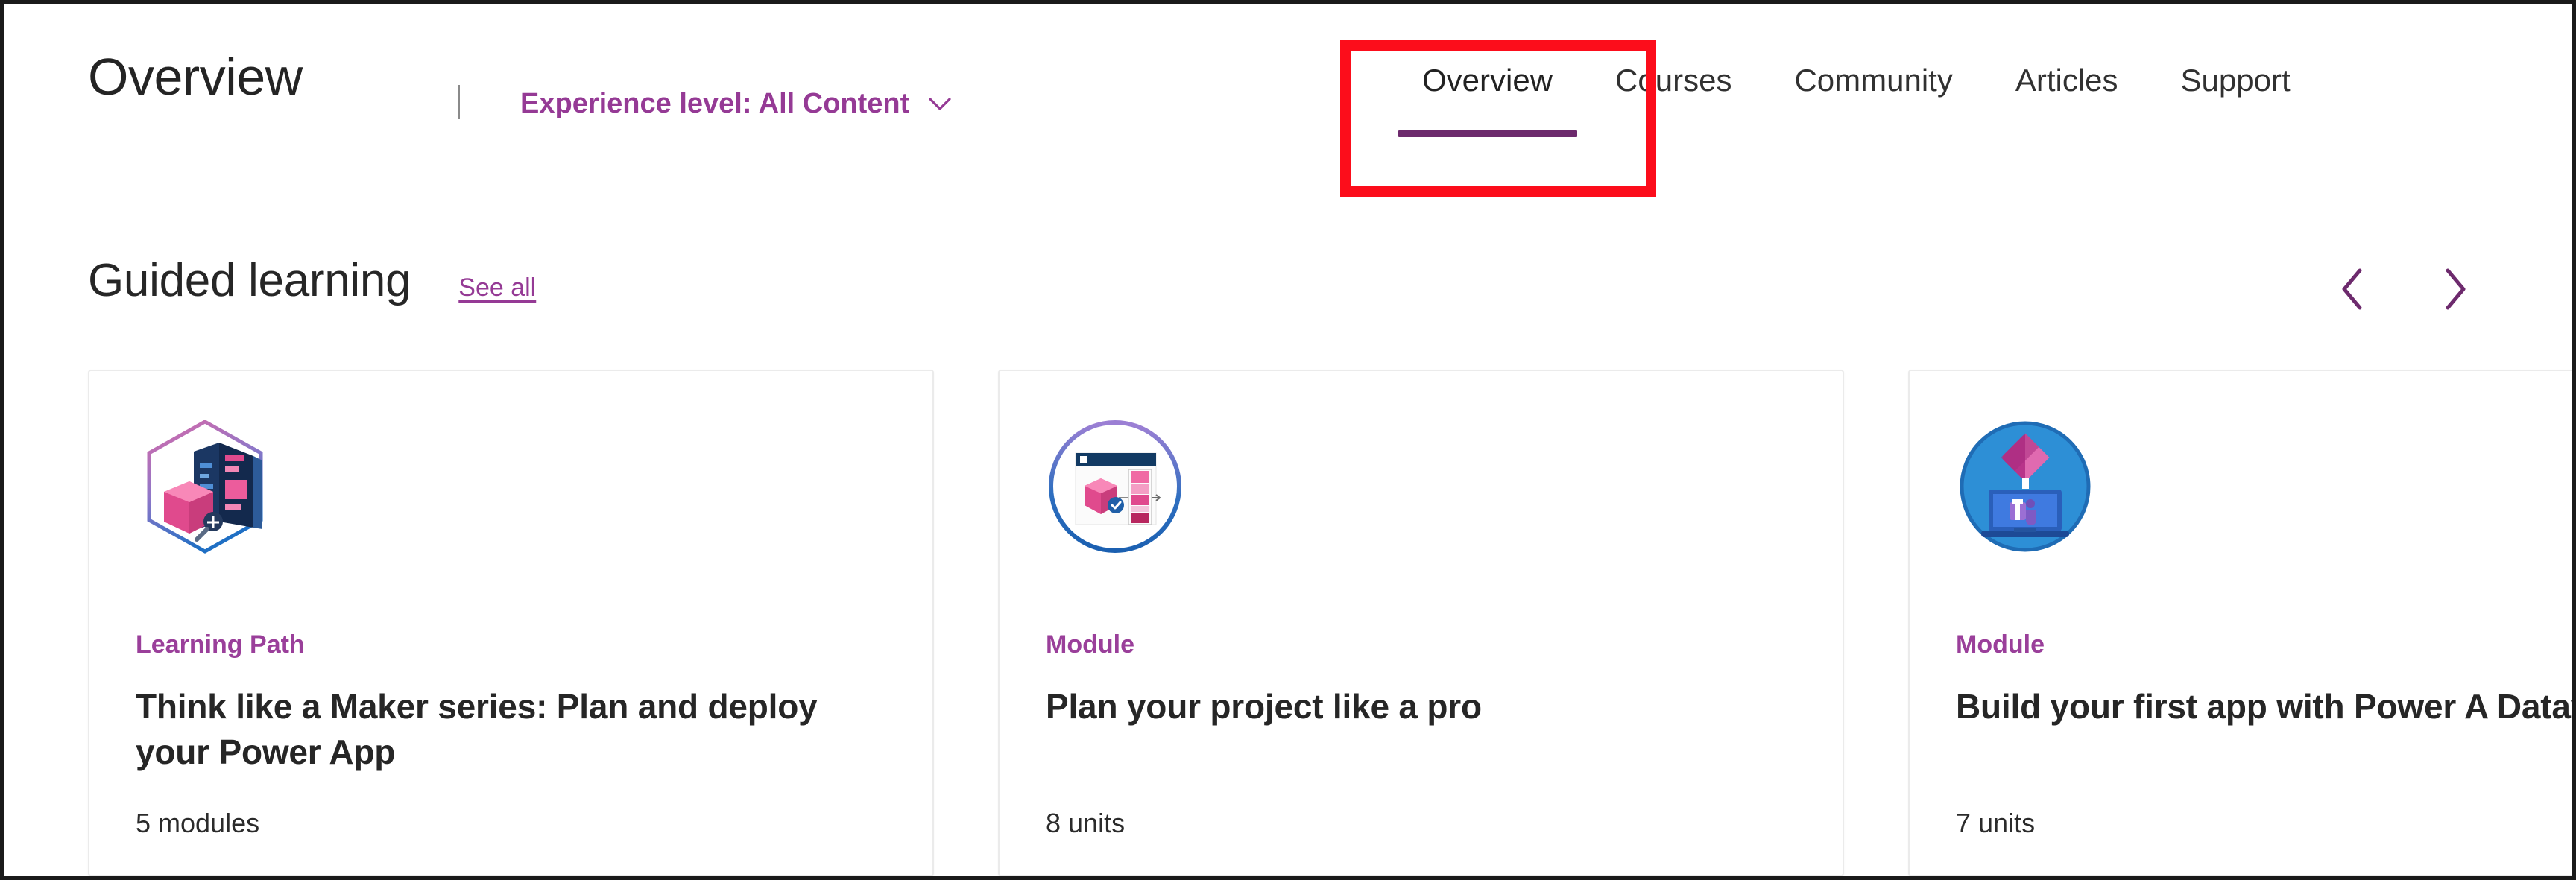 This screenshot has width=2576, height=880. I want to click on tab-community-label: Community, so click(1873, 80).